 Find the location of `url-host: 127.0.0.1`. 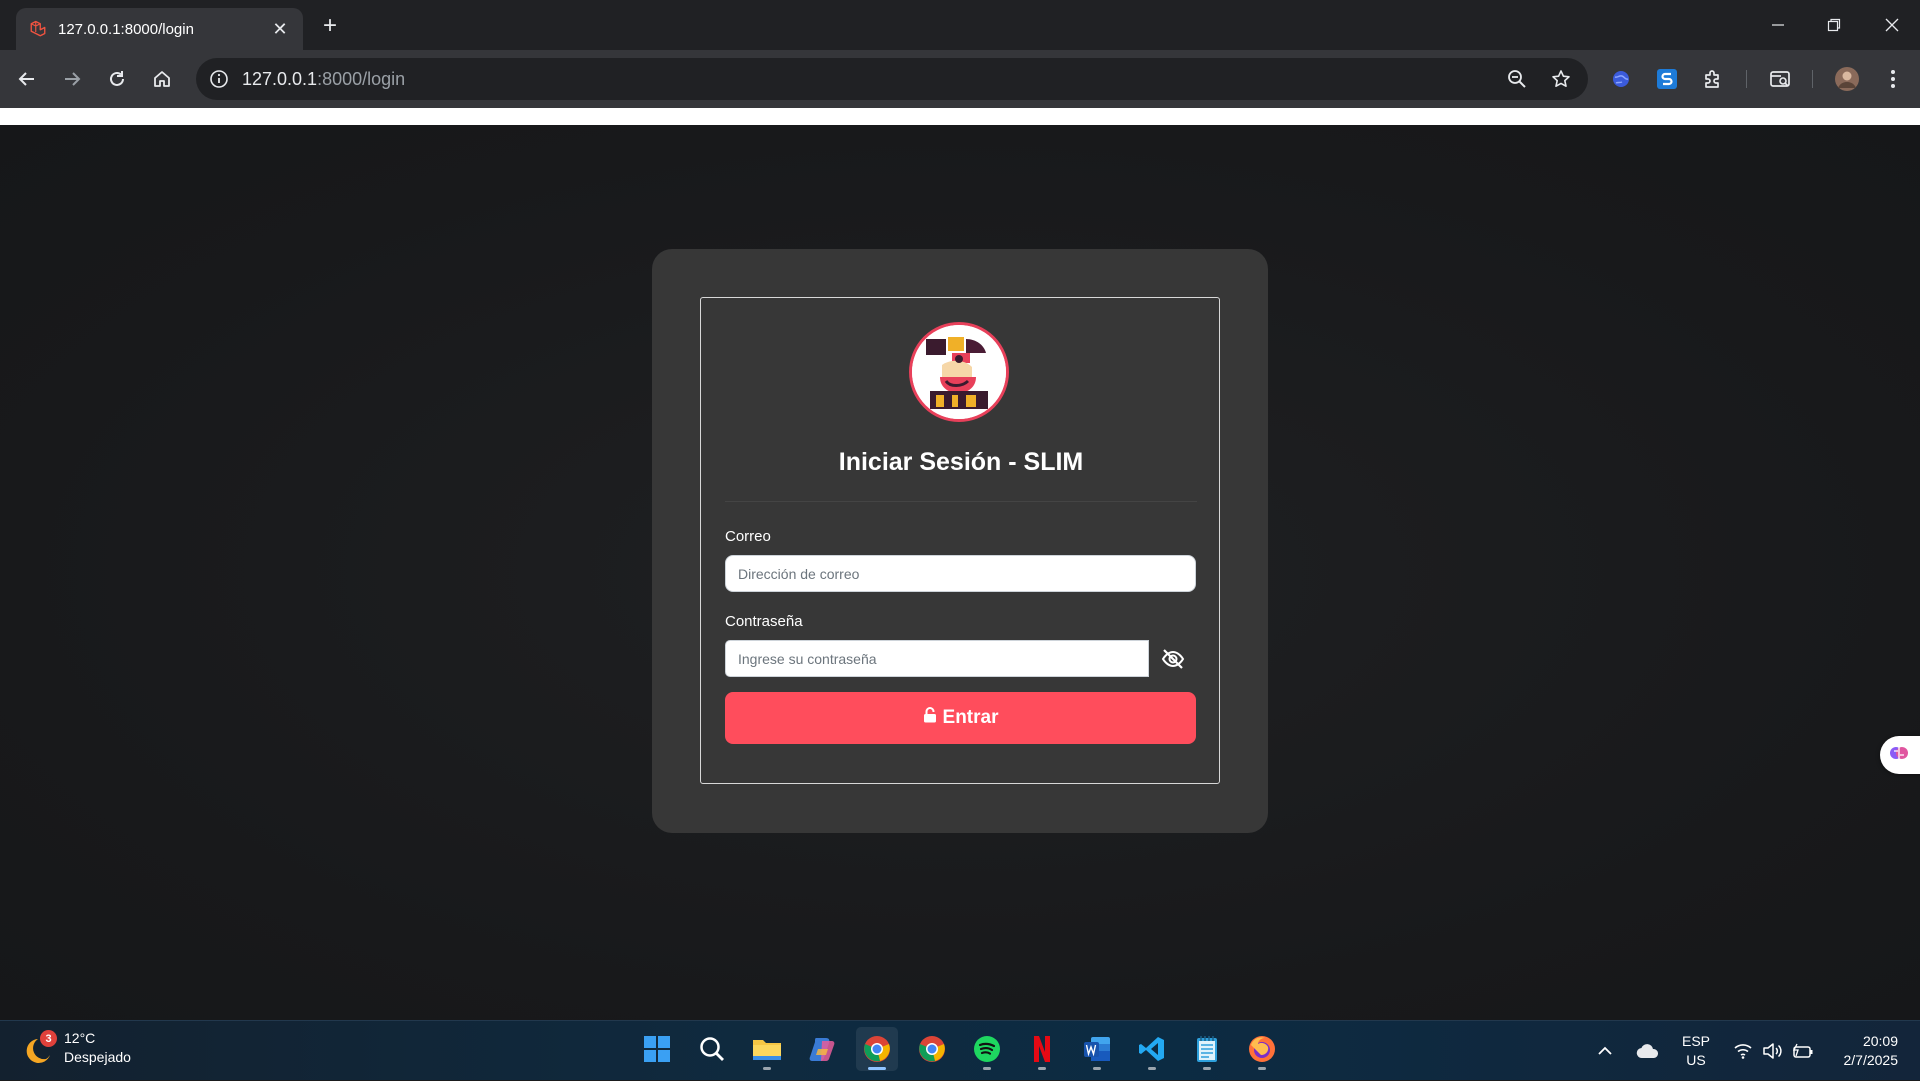

url-host: 127.0.0.1 is located at coordinates (280, 78).